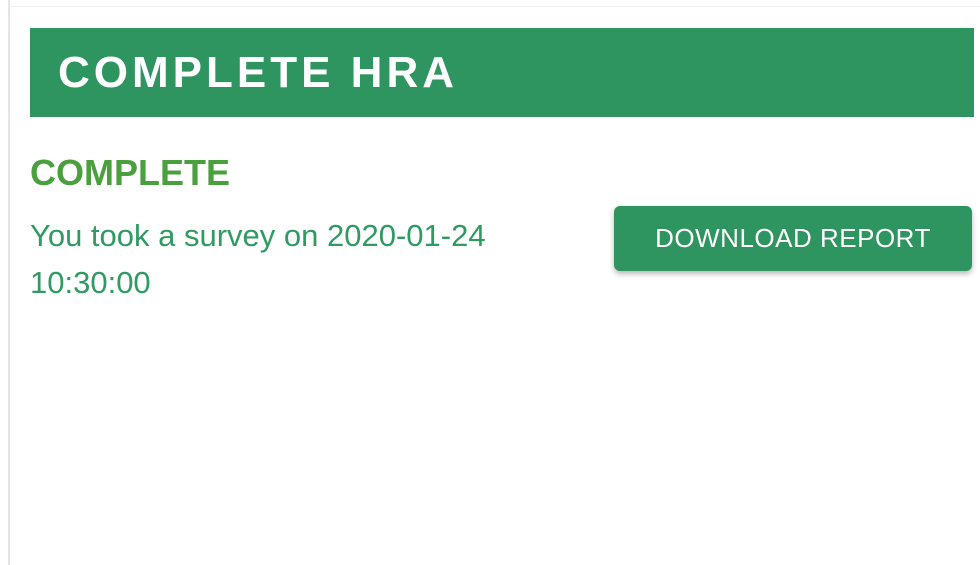 This screenshot has width=980, height=565. Describe the element at coordinates (258, 72) in the screenshot. I see `page-title: COMPLETE HRA` at that location.